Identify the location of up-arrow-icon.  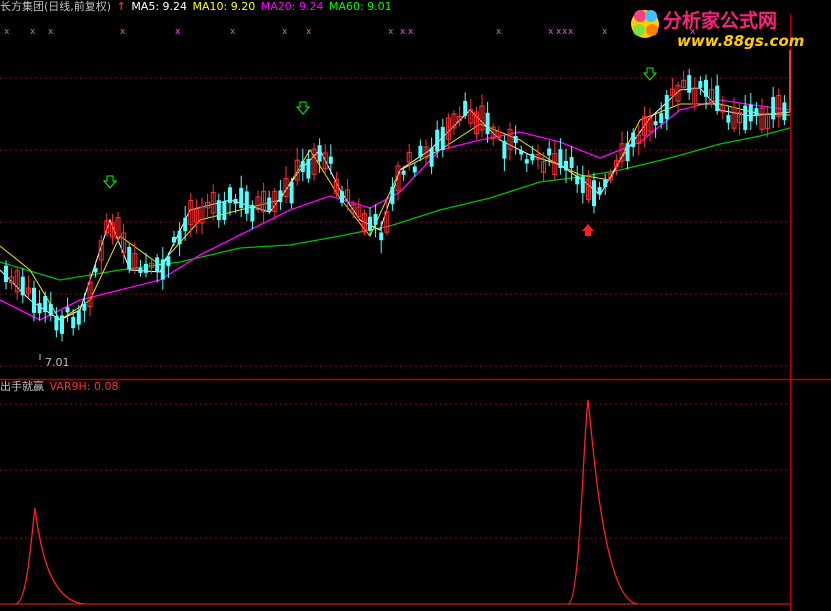
(588, 230).